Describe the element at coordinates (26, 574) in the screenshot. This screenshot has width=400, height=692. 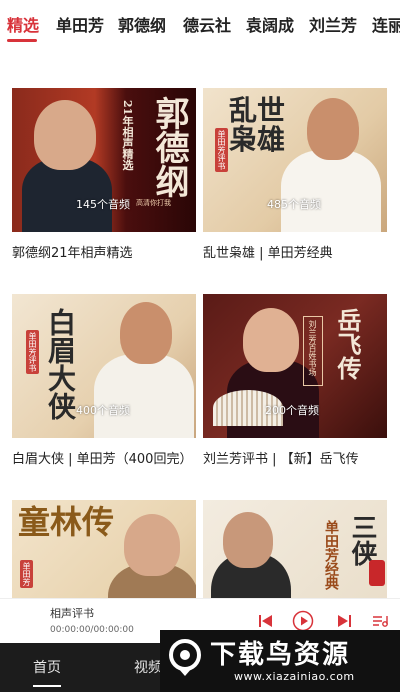
I see `cover-seal-art: 单田芳` at that location.